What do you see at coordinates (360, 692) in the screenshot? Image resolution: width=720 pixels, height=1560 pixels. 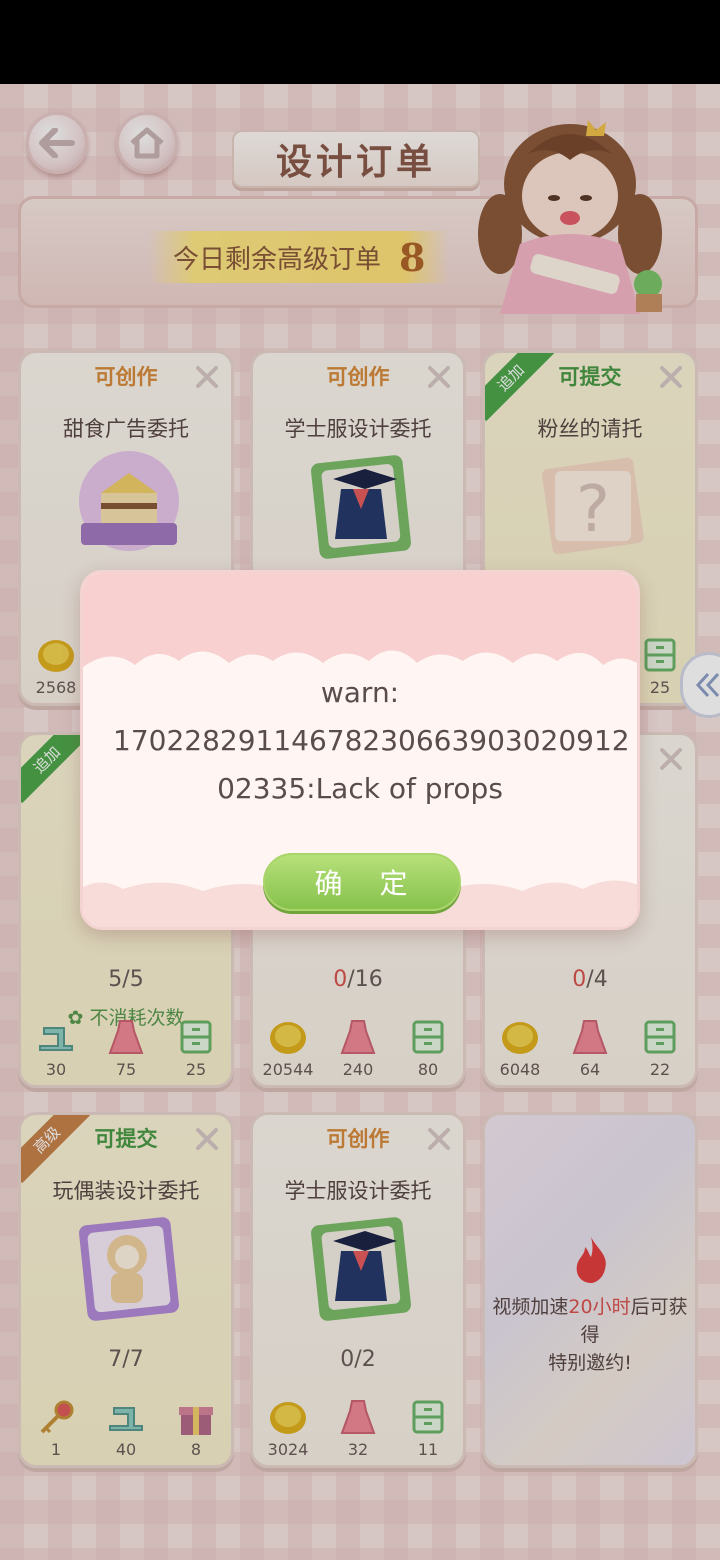 I see `dialog-message-line: warn:` at bounding box center [360, 692].